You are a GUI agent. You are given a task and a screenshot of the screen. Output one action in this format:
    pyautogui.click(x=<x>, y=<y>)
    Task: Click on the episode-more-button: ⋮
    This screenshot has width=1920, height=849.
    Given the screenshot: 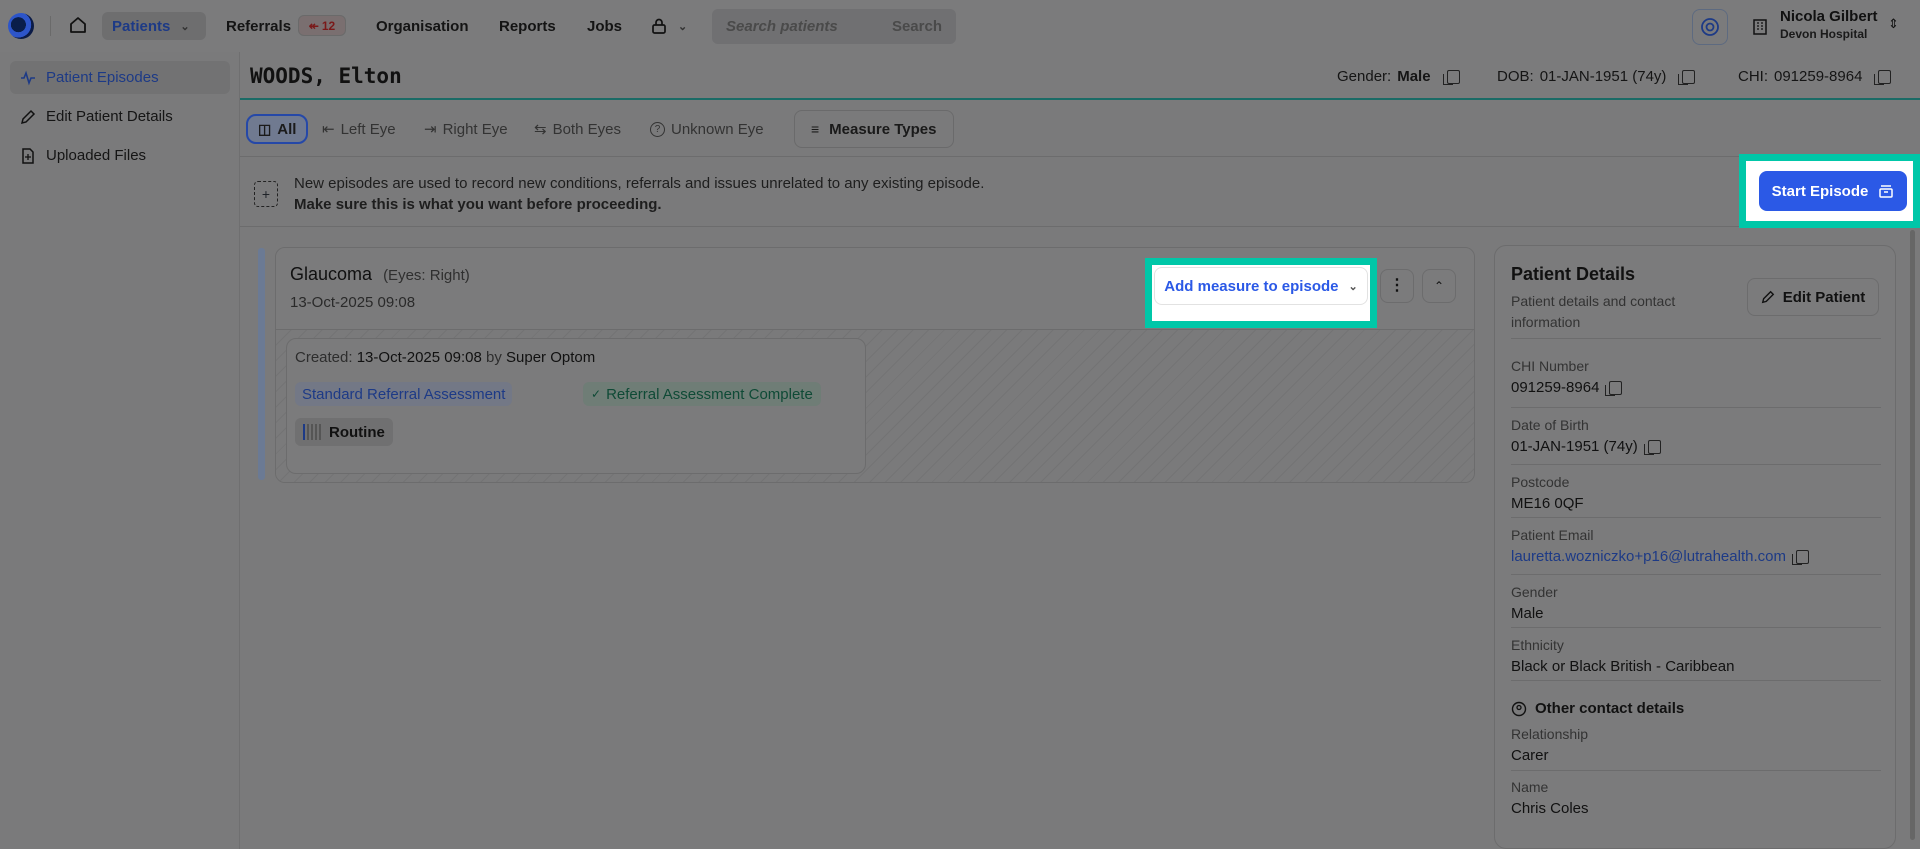 What is the action you would take?
    pyautogui.click(x=1397, y=286)
    